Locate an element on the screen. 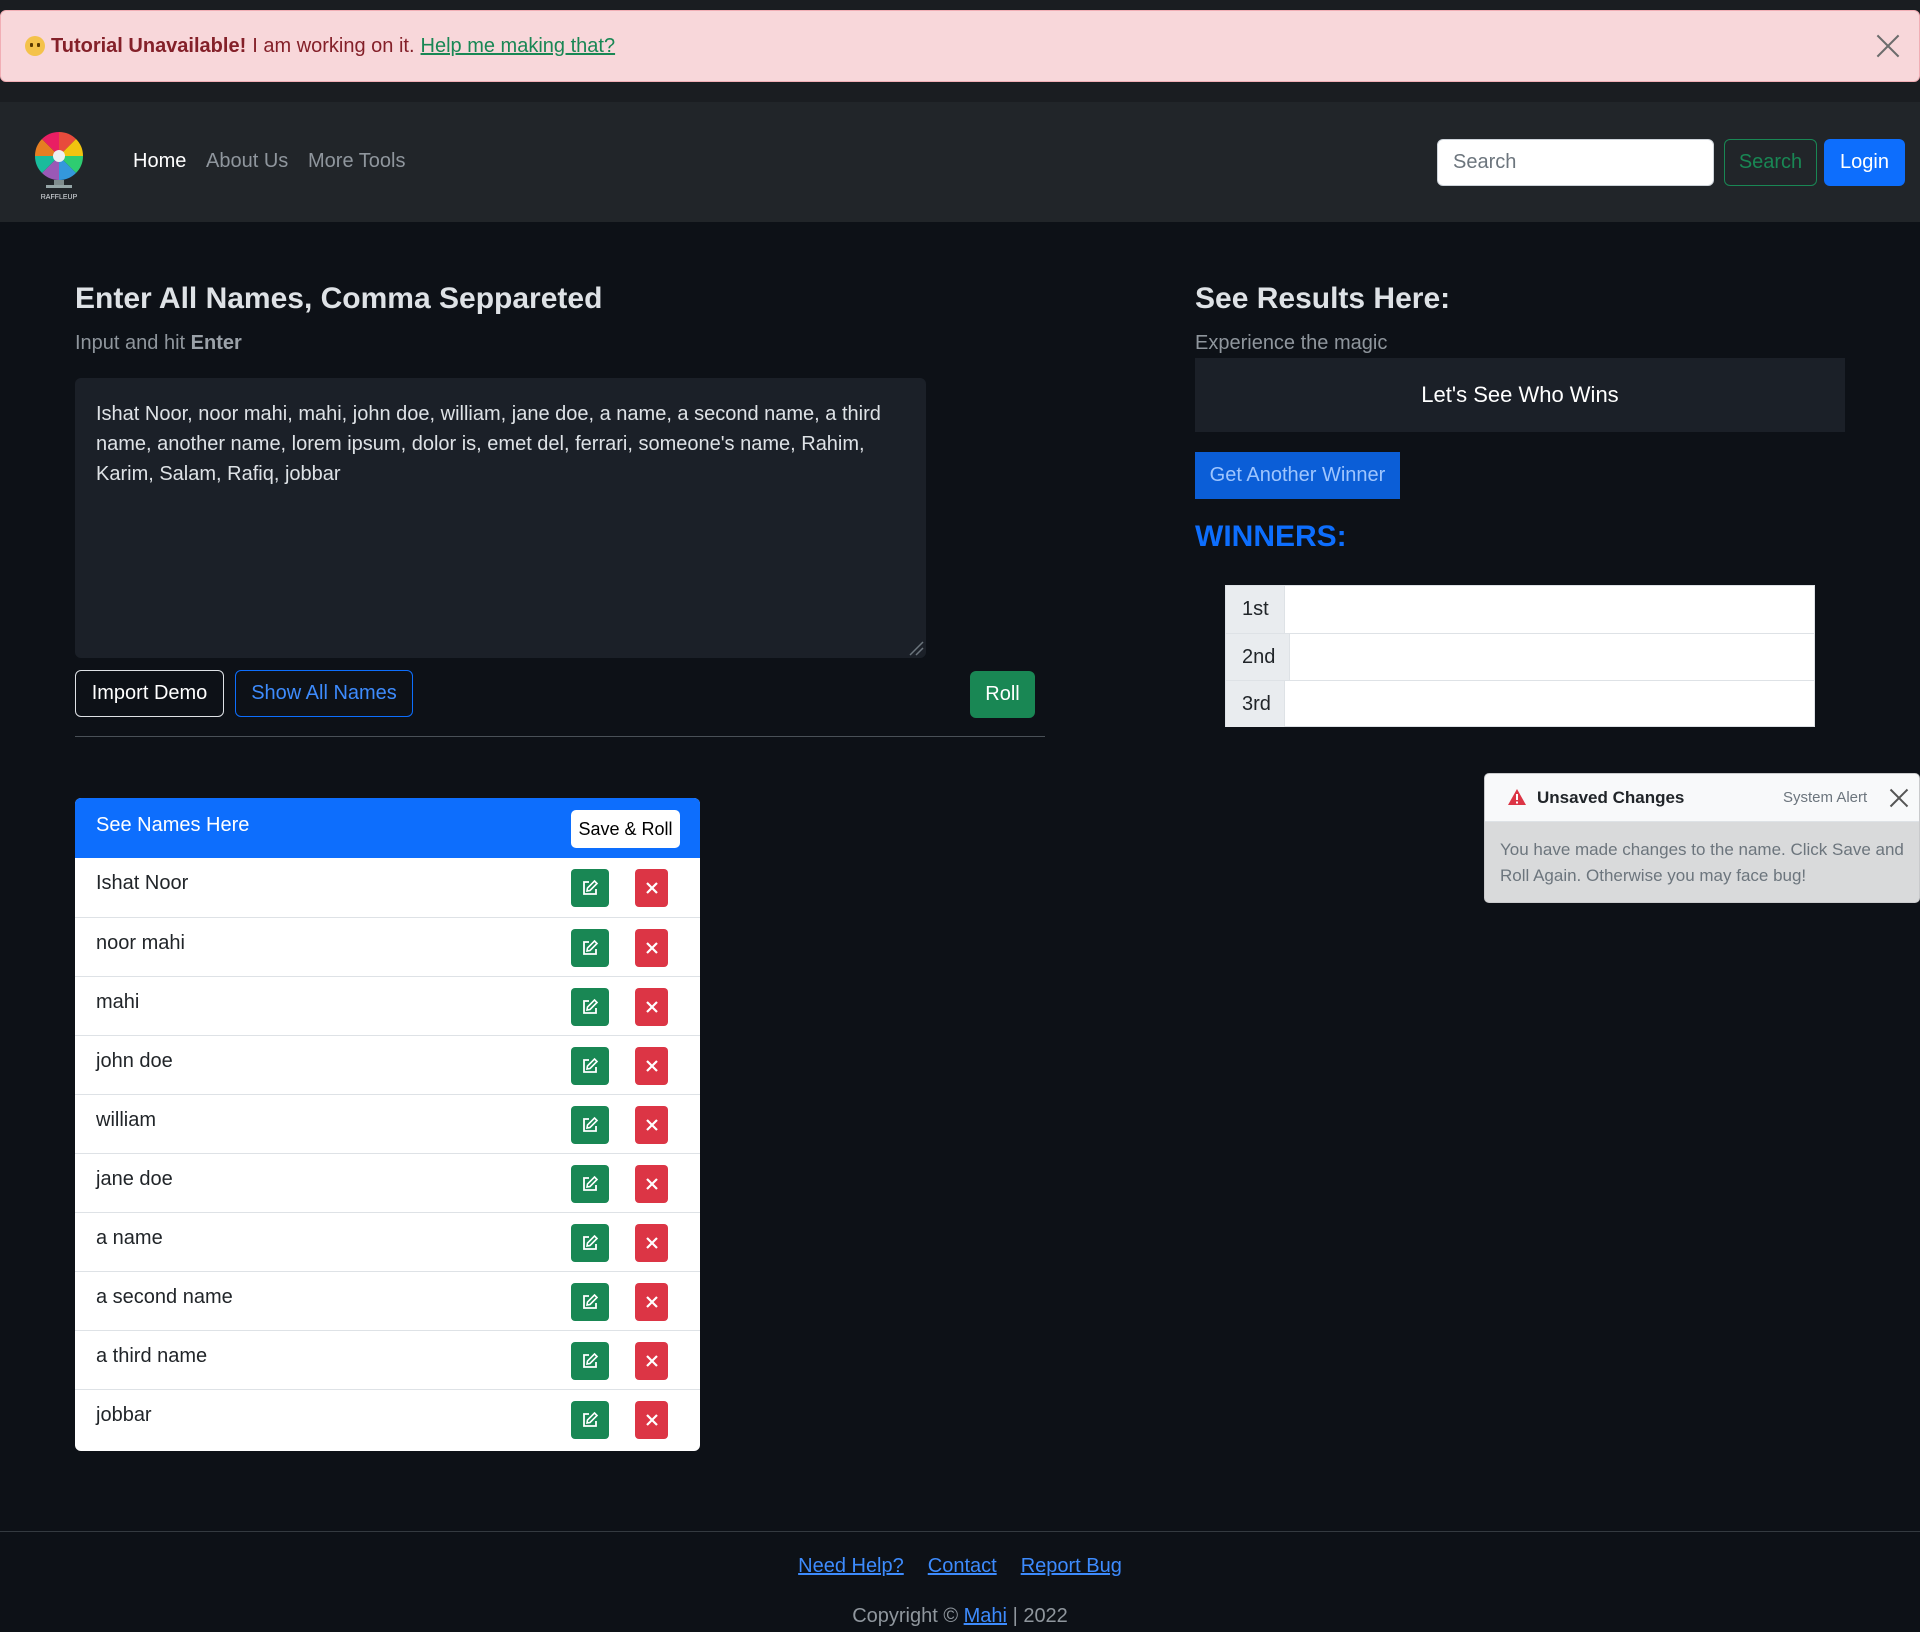 The image size is (1920, 1632). alert-close-icon is located at coordinates (1888, 46).